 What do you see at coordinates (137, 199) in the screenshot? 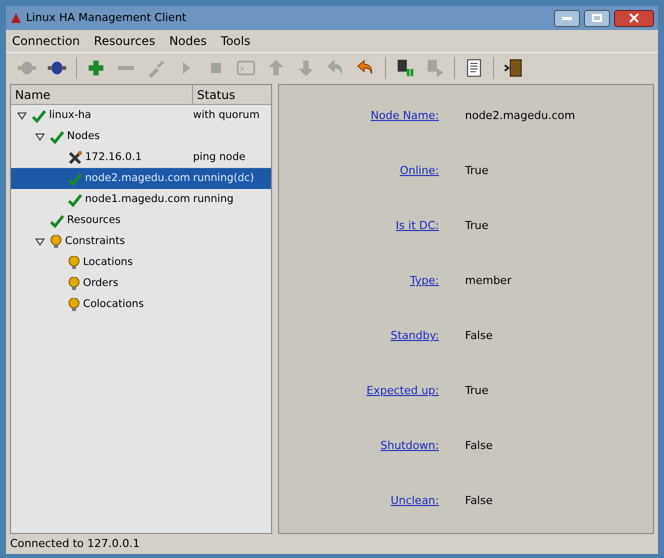
I see `node-name: node1.magedu.com` at bounding box center [137, 199].